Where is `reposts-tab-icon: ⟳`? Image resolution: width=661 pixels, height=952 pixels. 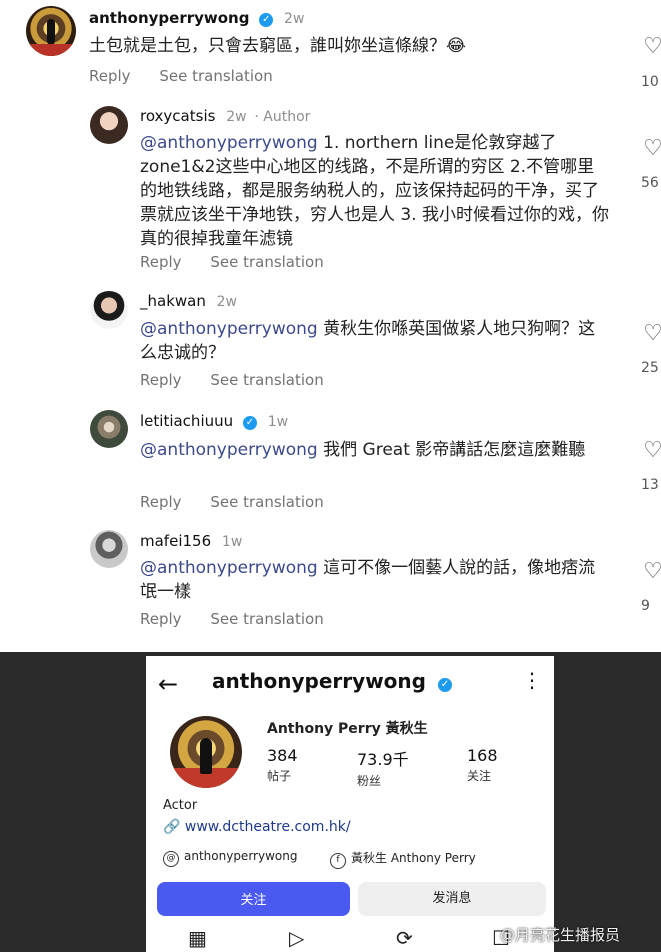
reposts-tab-icon: ⟳ is located at coordinates (404, 938).